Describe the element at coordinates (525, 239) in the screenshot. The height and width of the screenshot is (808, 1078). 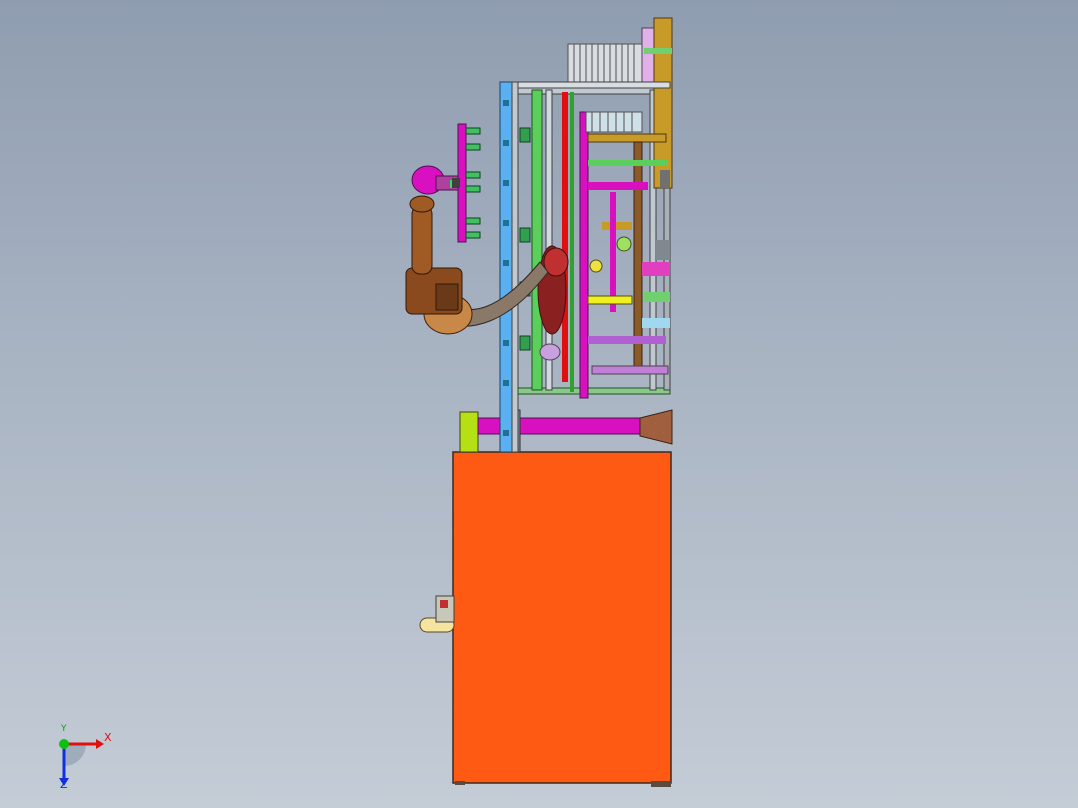
I see `frame-clamps` at that location.